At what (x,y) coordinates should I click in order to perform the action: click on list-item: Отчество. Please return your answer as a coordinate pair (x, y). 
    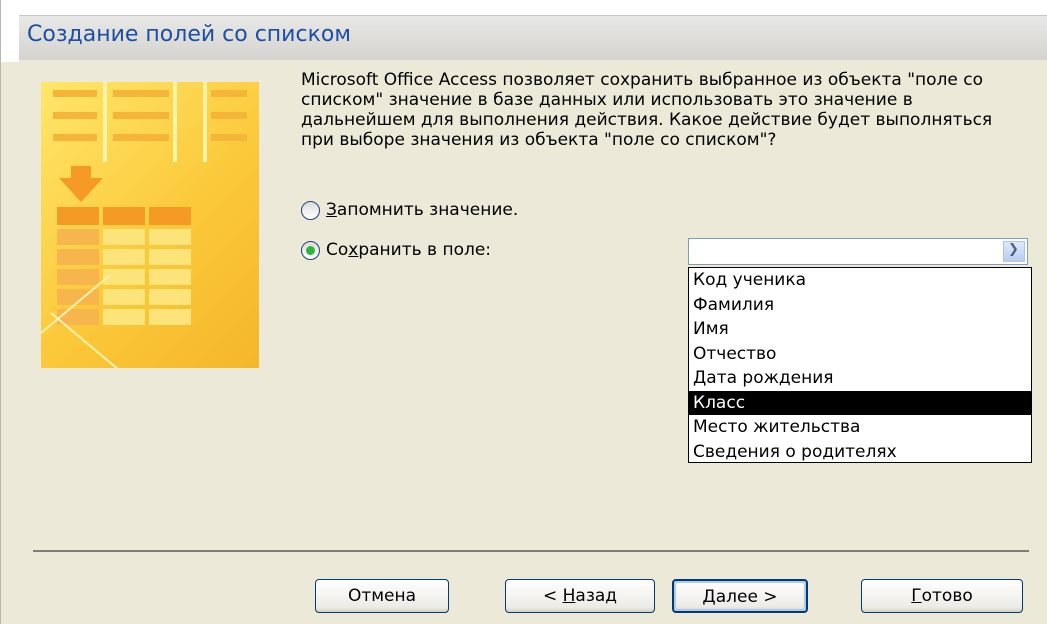
    Looking at the image, I should click on (860, 354).